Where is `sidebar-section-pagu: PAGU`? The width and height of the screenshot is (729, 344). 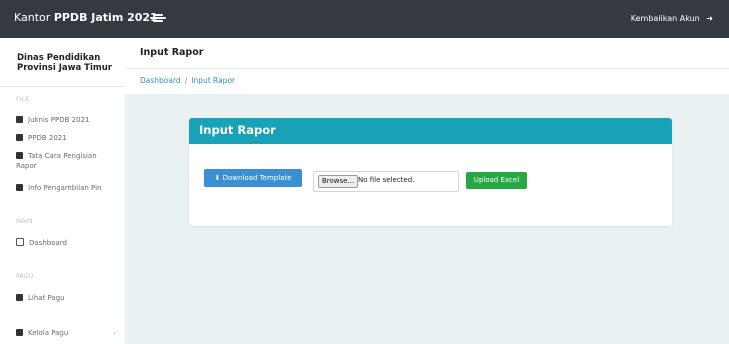
sidebar-section-pagu: PAGU is located at coordinates (25, 276).